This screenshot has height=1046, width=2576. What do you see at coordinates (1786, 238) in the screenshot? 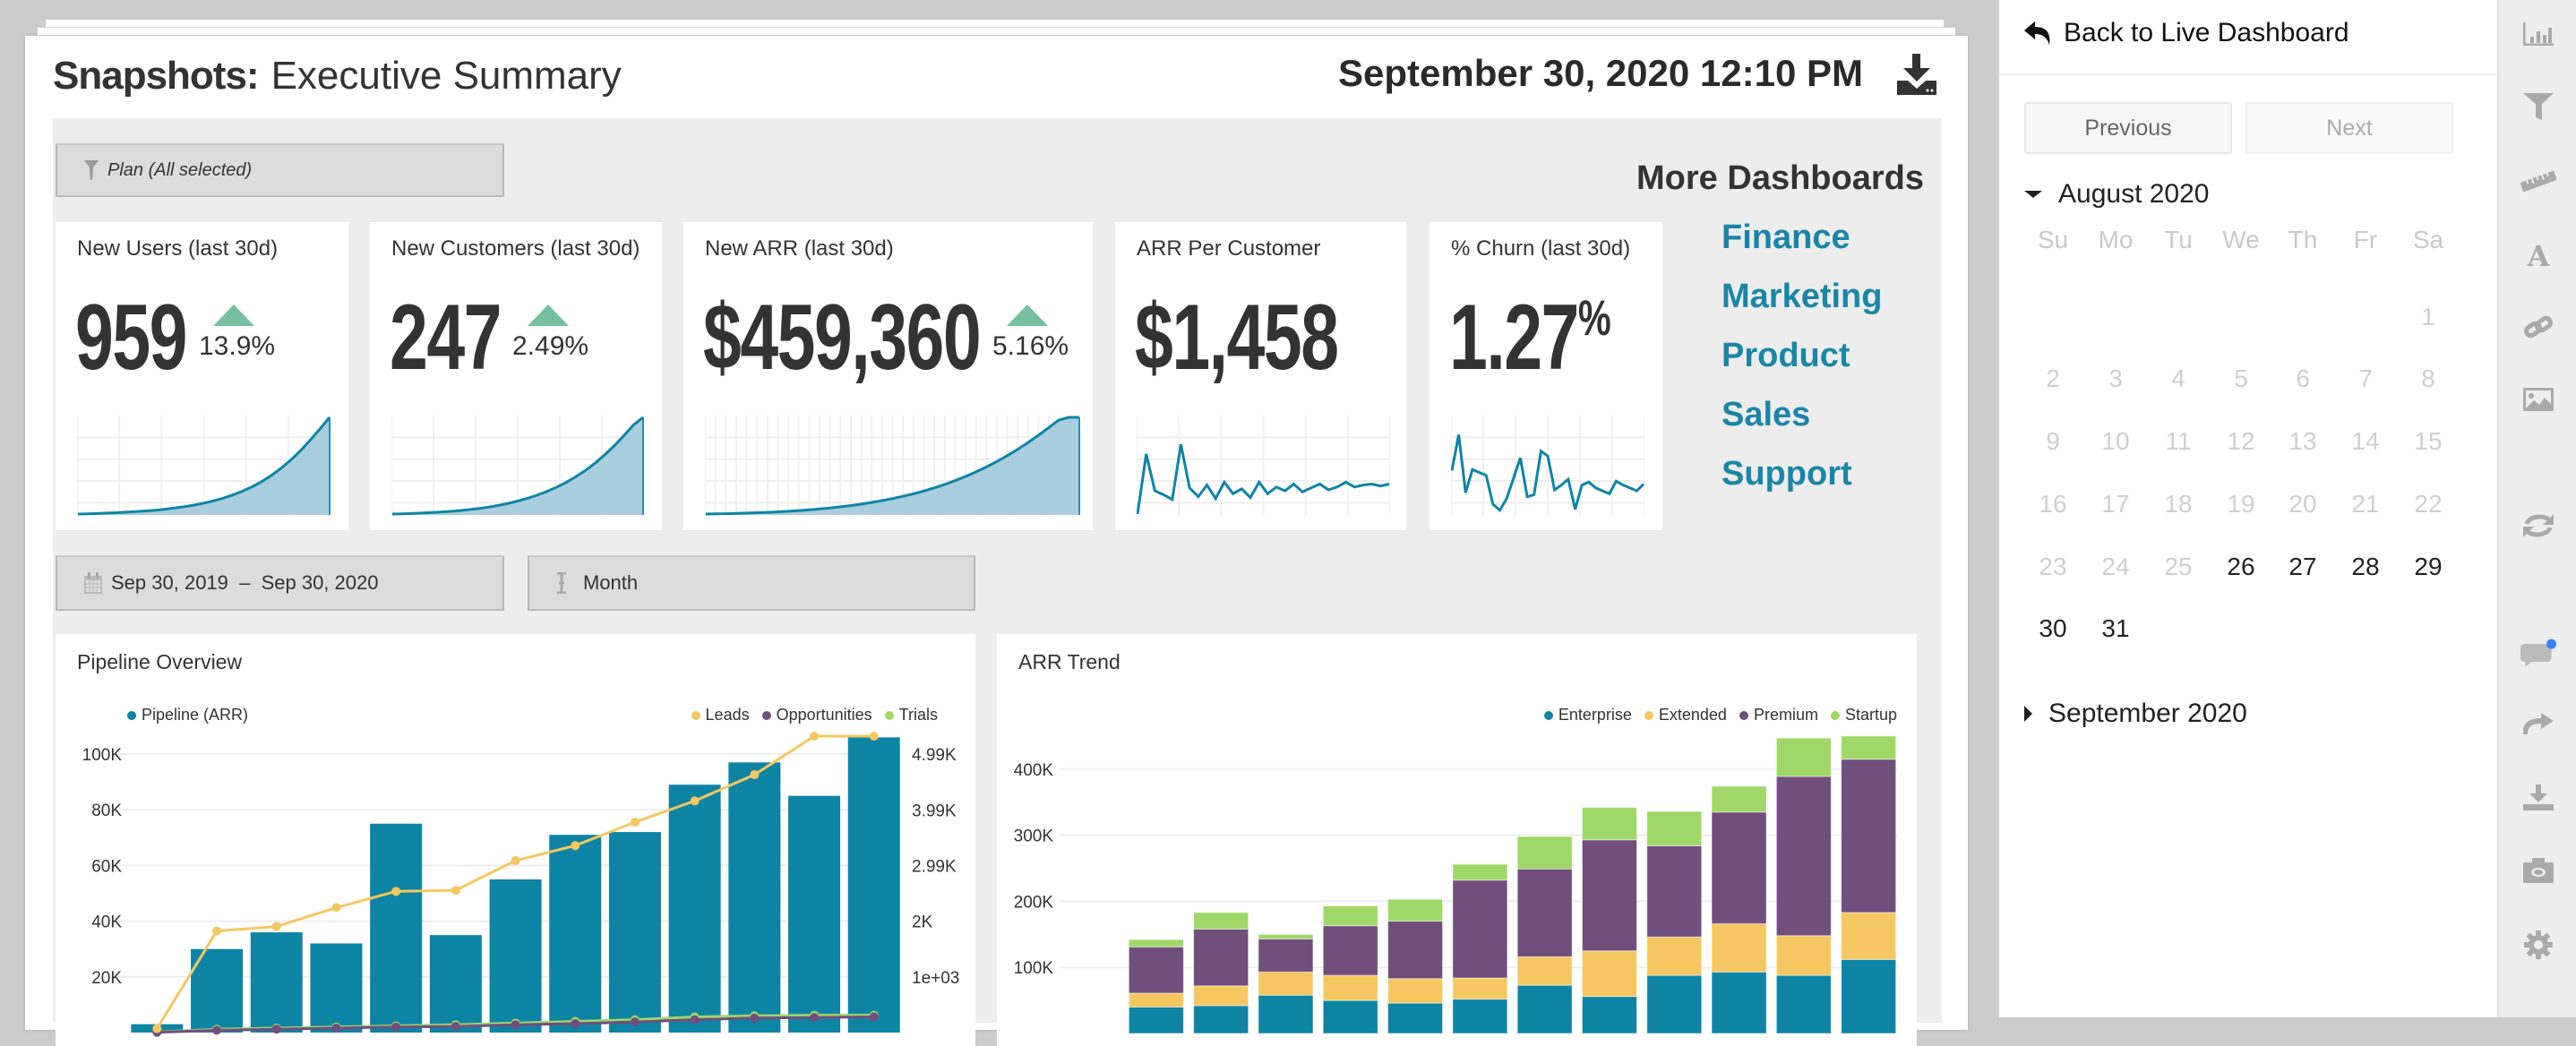
I see `dashboard-link-finance: Finance` at bounding box center [1786, 238].